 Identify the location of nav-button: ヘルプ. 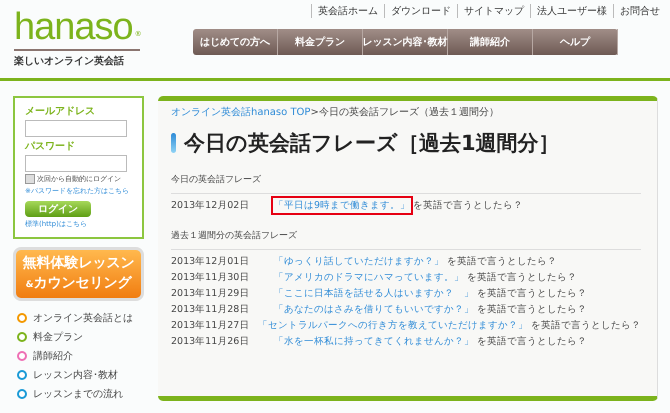
(575, 42).